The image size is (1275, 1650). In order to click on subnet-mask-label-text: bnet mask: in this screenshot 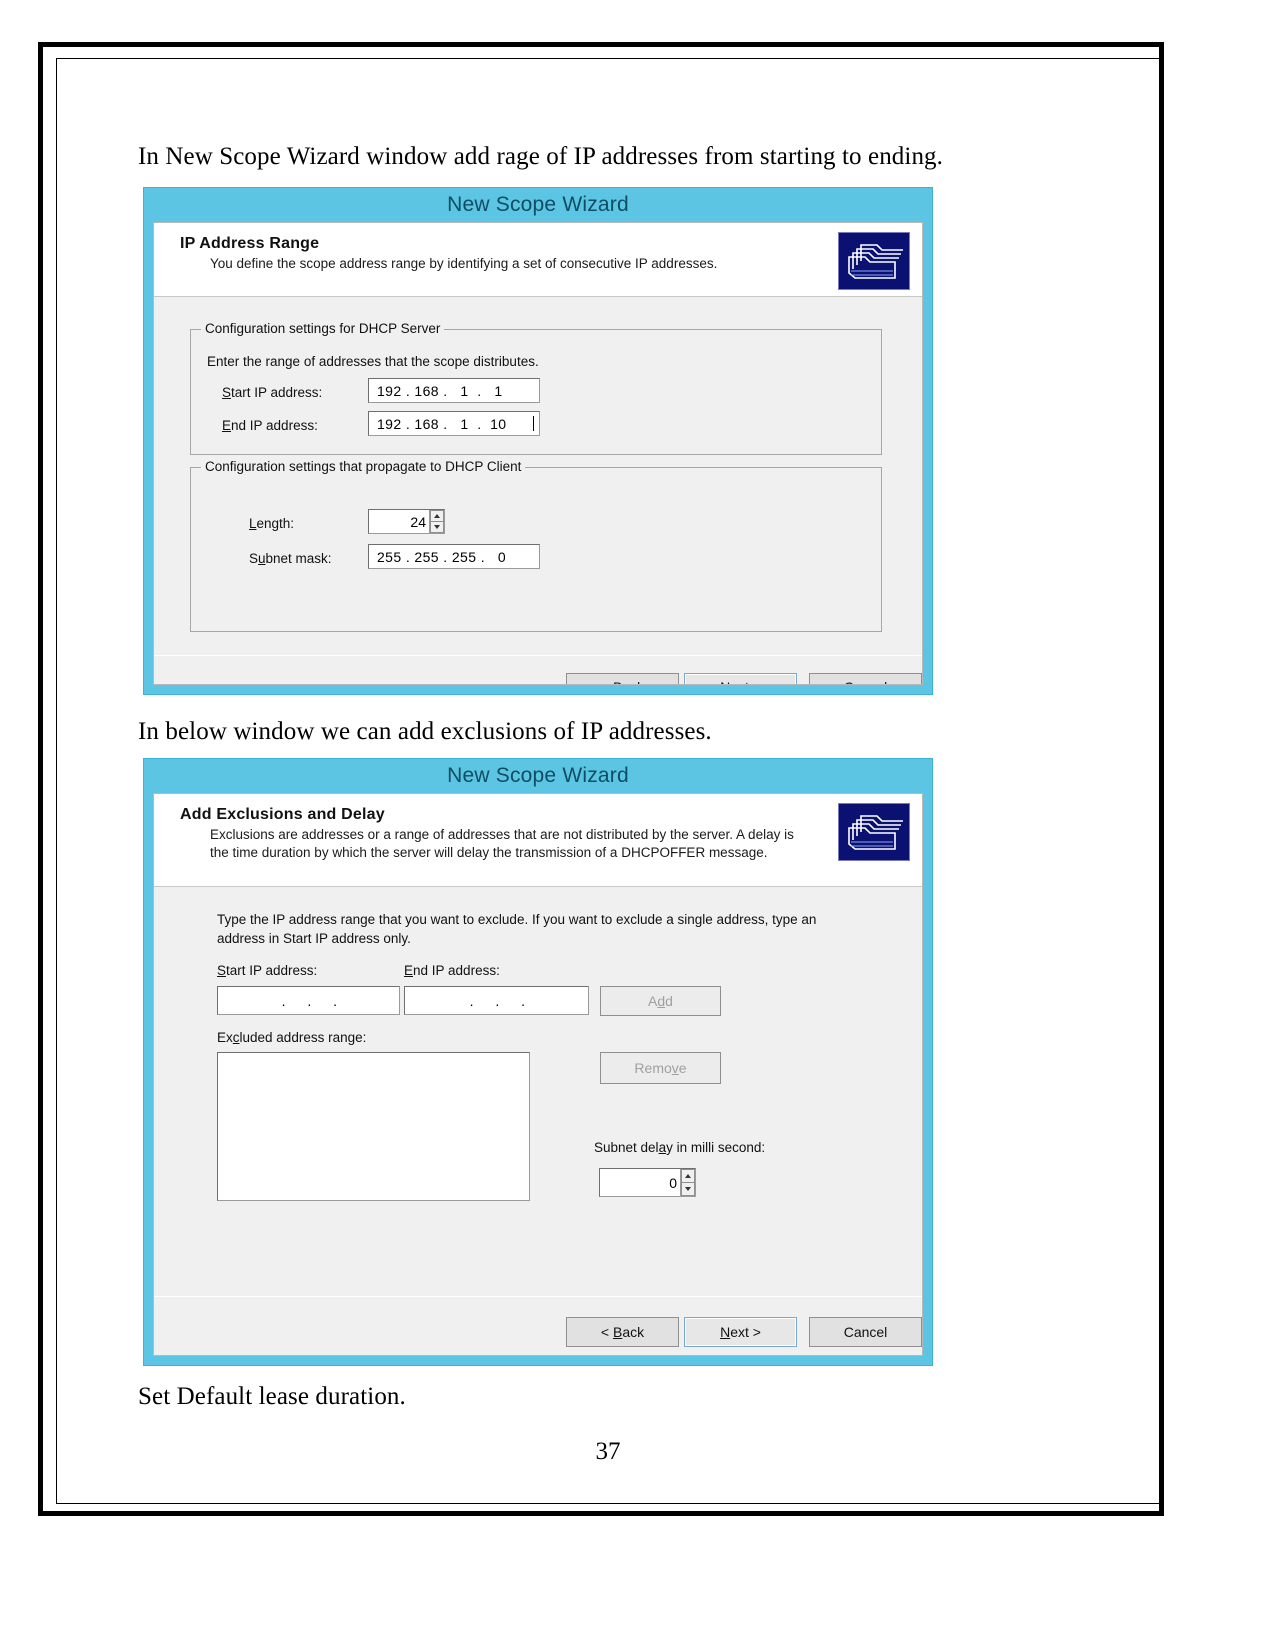, I will do `click(298, 558)`.